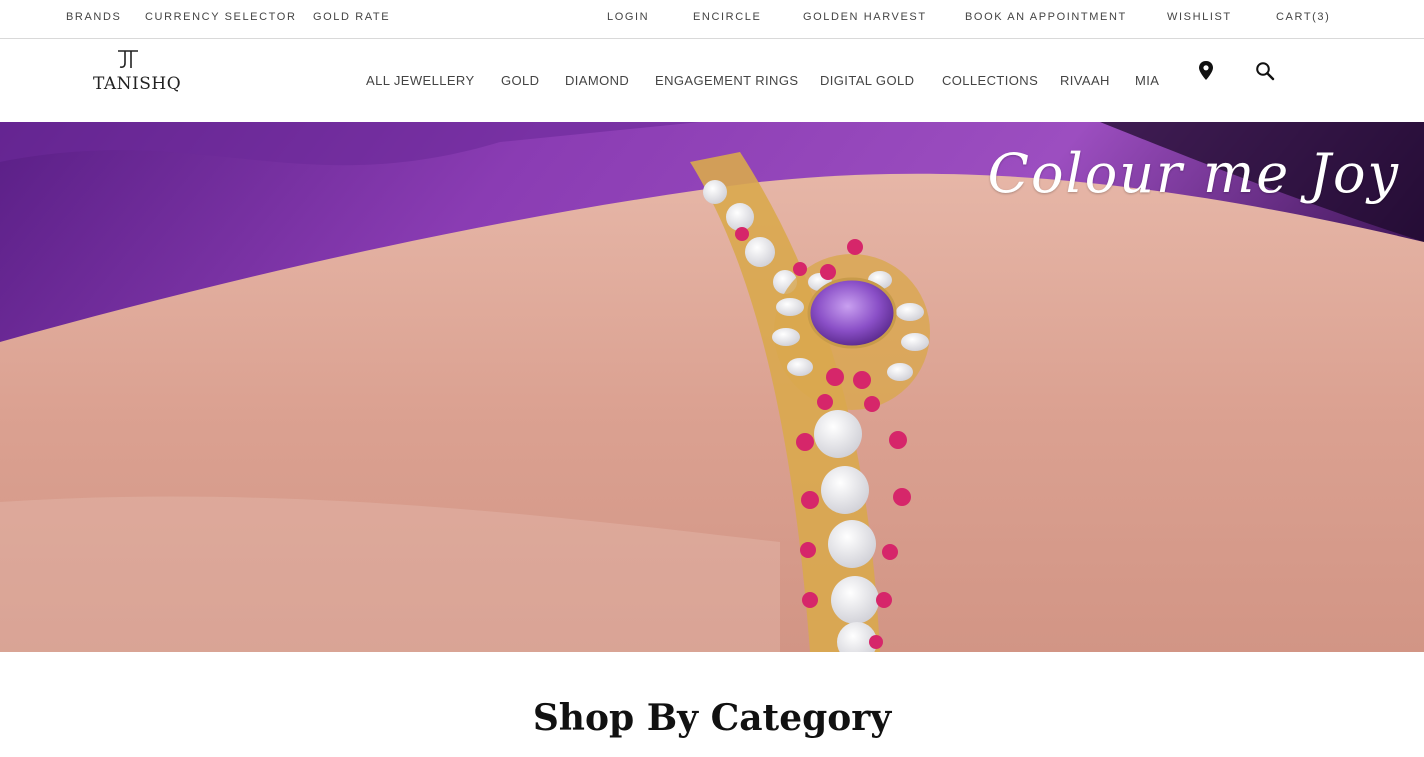  What do you see at coordinates (867, 80) in the screenshot?
I see `nav-digital-gold: DIGITAL GOLD` at bounding box center [867, 80].